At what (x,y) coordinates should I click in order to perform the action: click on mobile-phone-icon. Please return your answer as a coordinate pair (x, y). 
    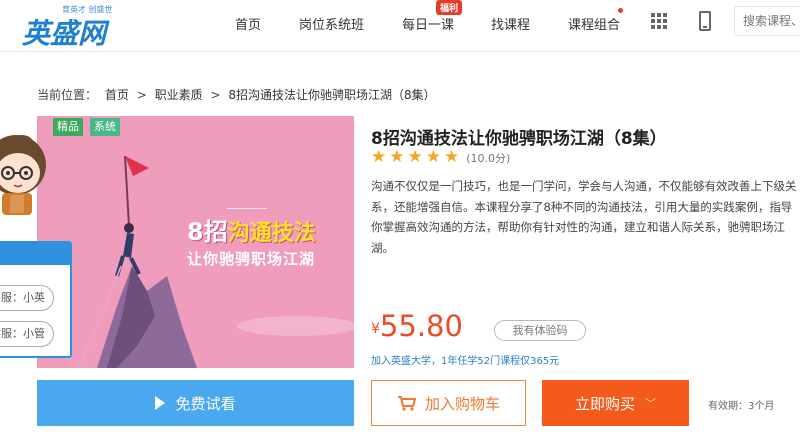
    Looking at the image, I should click on (705, 21).